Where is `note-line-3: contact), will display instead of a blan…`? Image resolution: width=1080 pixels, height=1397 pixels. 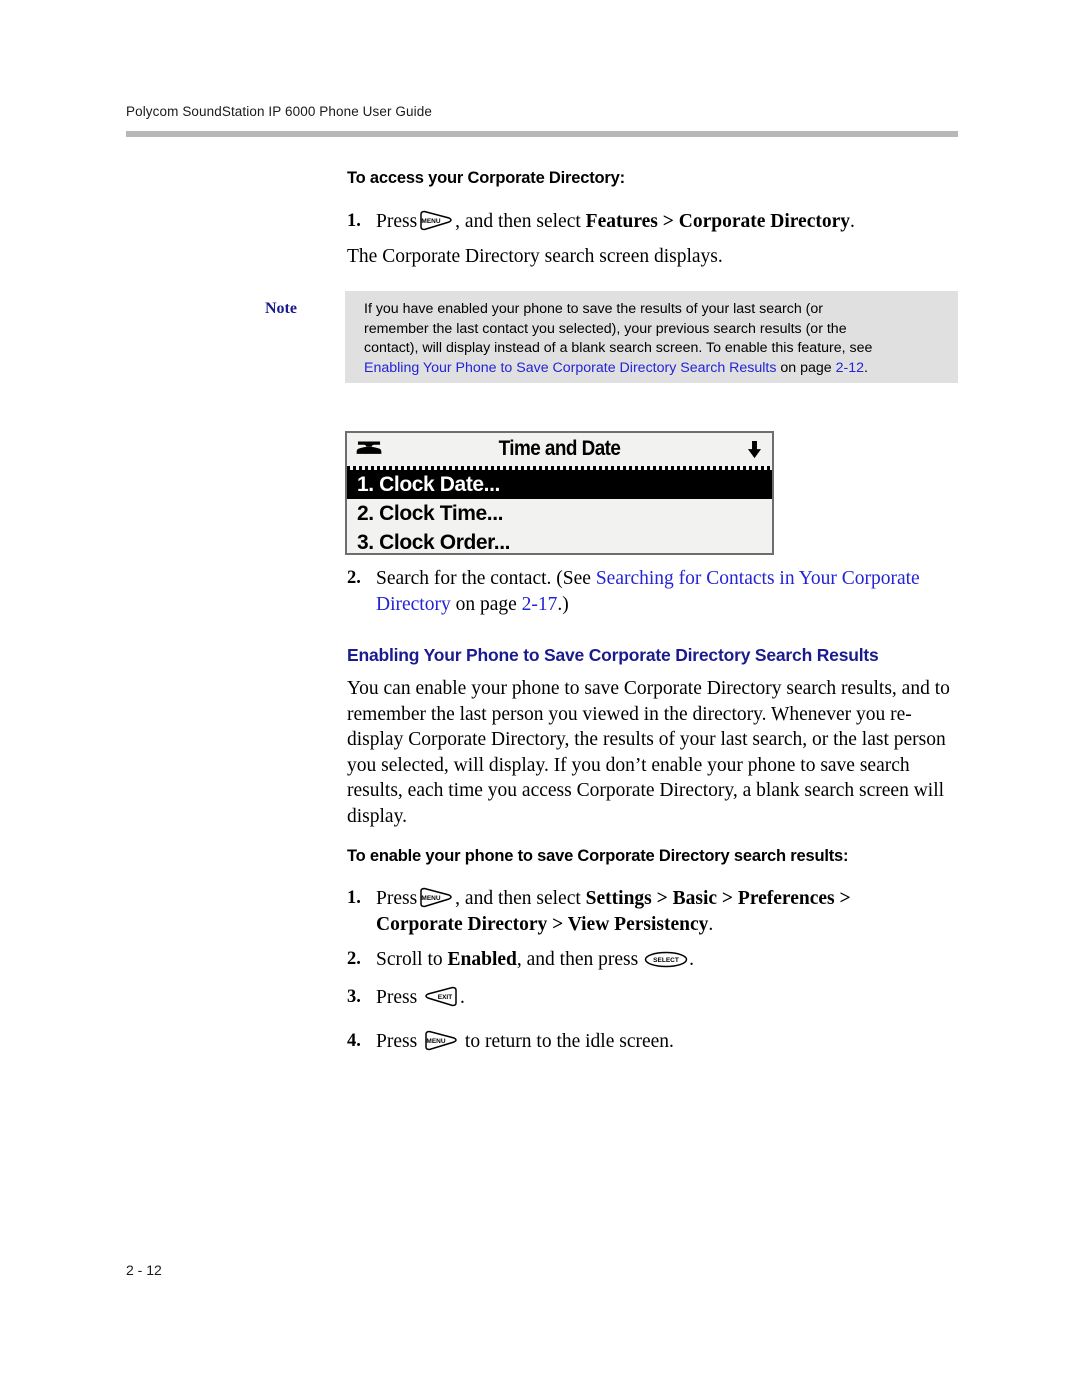
note-line-3: contact), will display instead of a blan… is located at coordinates (618, 348).